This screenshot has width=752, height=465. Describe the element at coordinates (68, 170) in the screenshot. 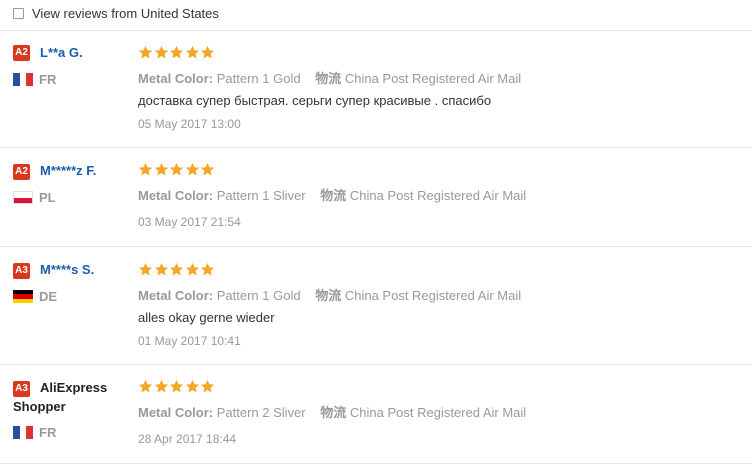

I see `reviewer-name: M*****z F.` at that location.